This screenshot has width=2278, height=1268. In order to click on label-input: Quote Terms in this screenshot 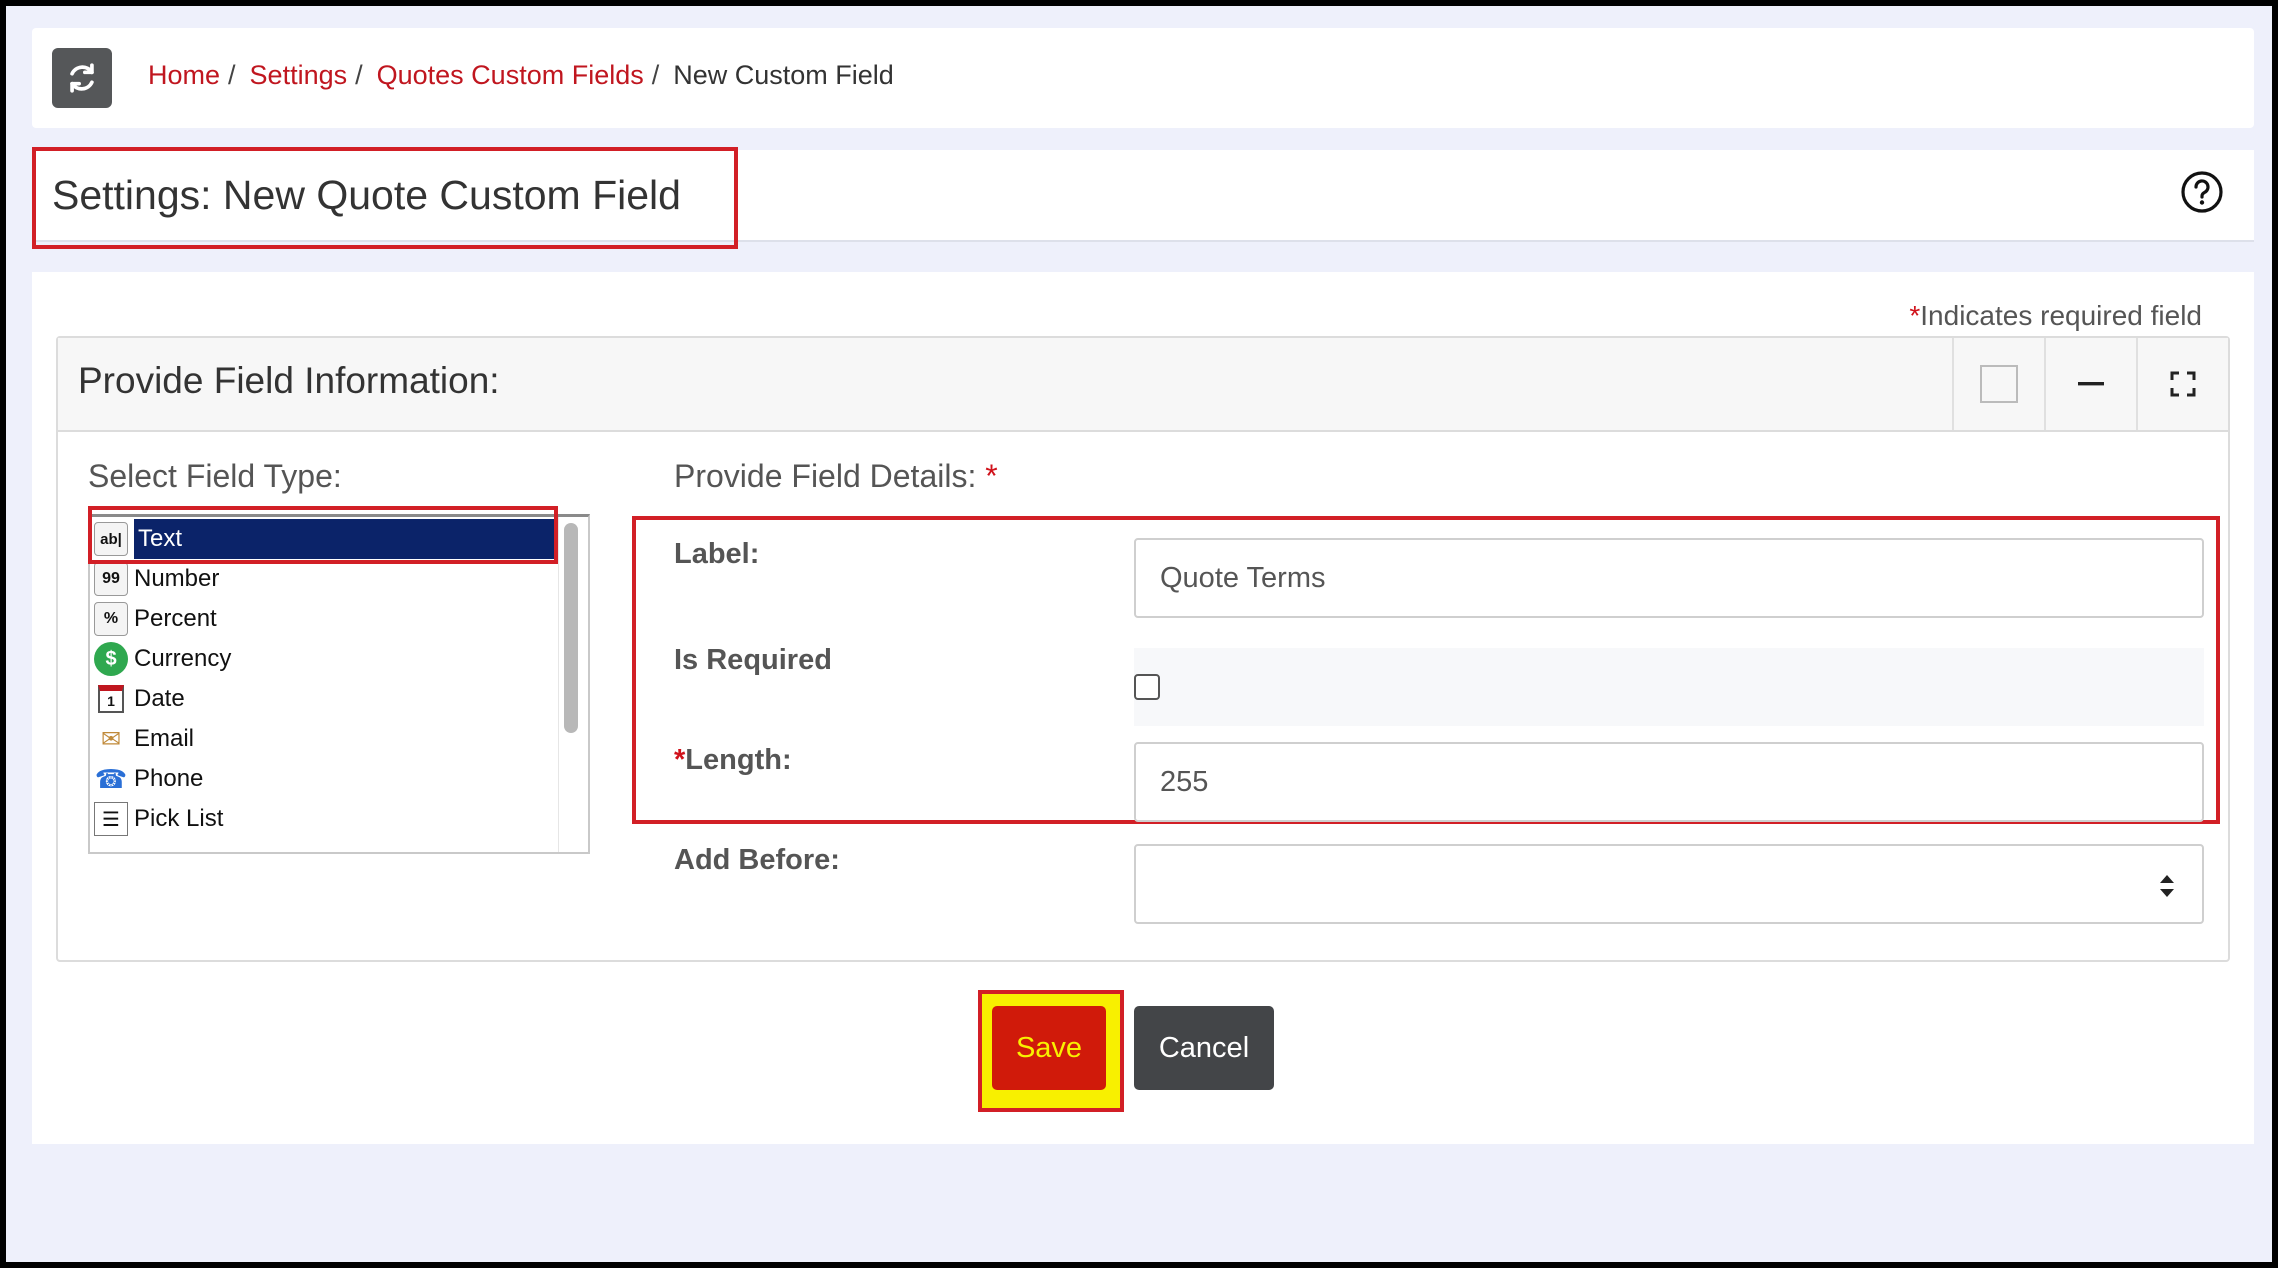, I will do `click(1669, 578)`.